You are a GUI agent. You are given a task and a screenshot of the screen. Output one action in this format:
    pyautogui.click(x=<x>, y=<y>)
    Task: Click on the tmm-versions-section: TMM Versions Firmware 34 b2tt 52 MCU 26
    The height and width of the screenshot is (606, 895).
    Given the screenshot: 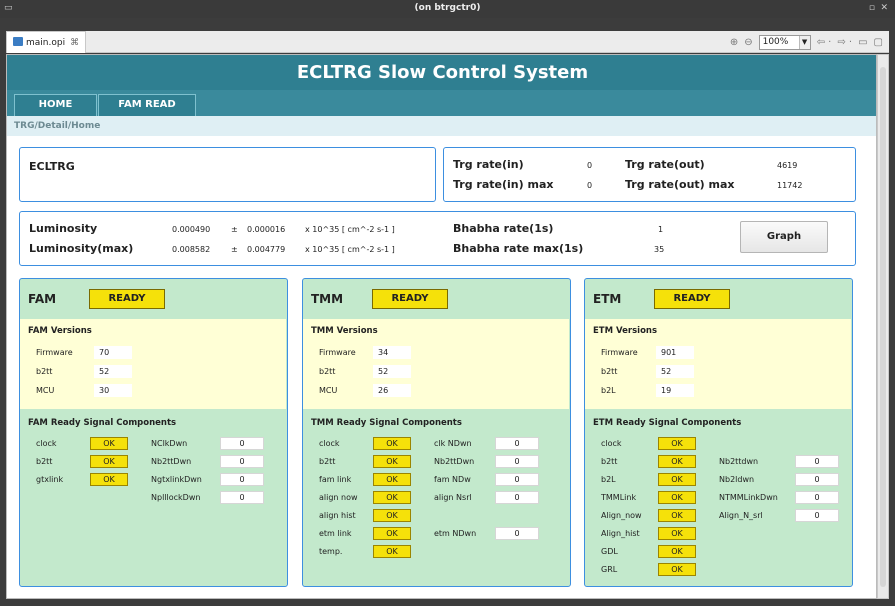 What is the action you would take?
    pyautogui.click(x=436, y=364)
    